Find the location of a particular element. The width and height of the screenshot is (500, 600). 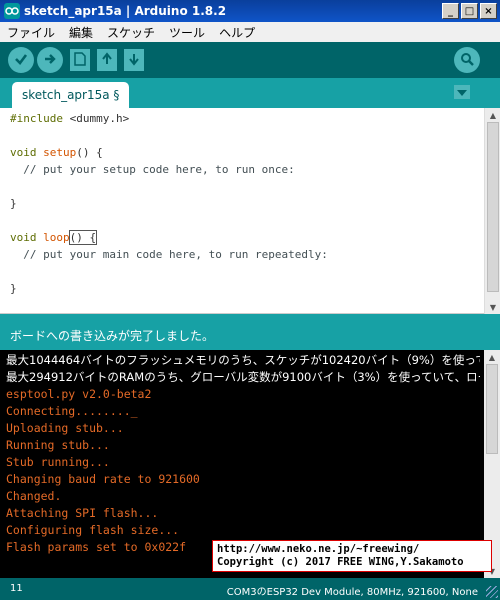

minimize-button: _ is located at coordinates (450, 11).